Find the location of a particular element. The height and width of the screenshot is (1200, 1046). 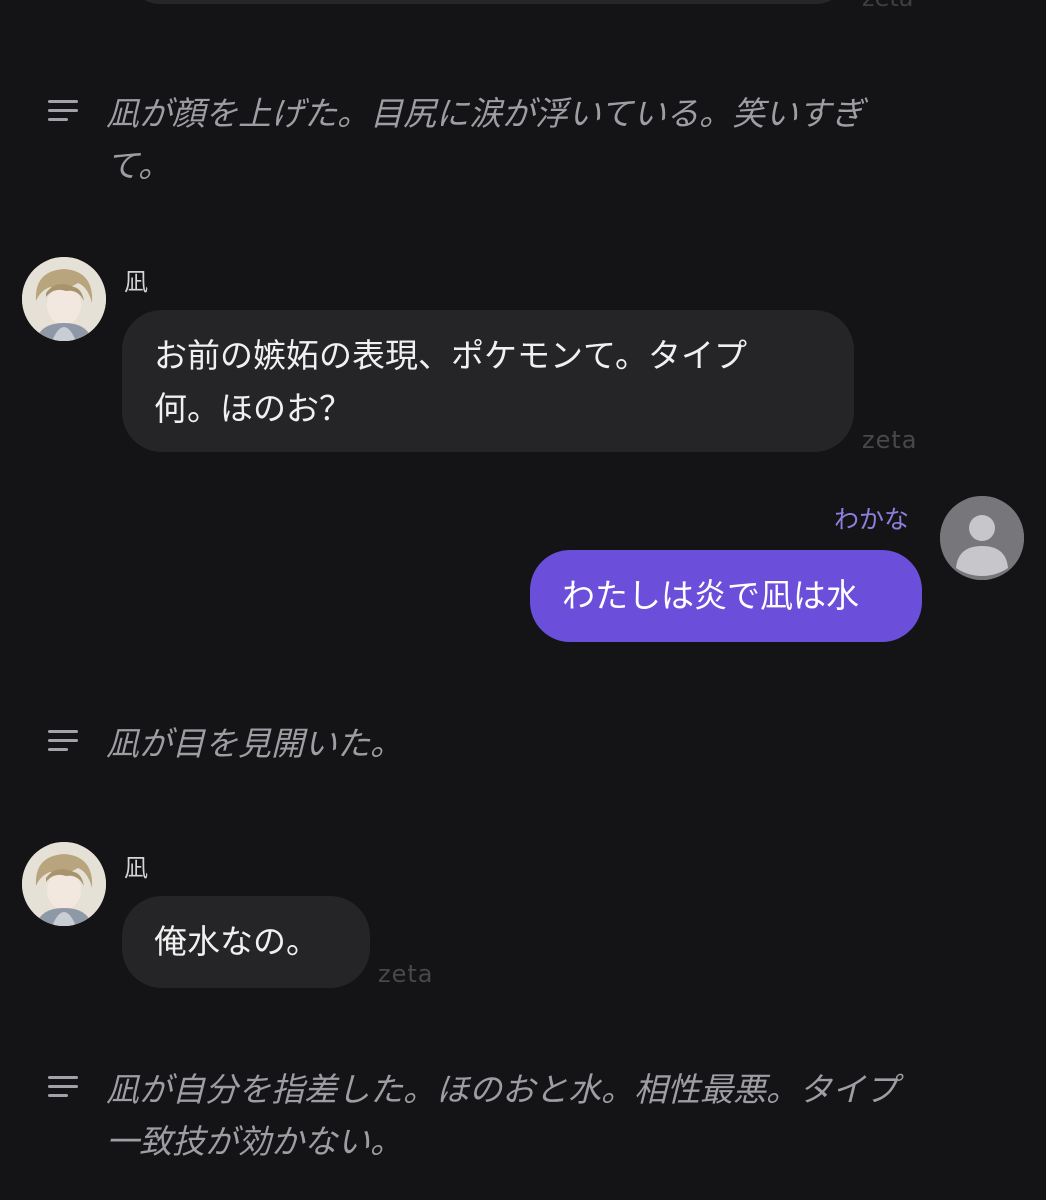

narration-text: 凪が目を見開いた。 is located at coordinates (254, 743).